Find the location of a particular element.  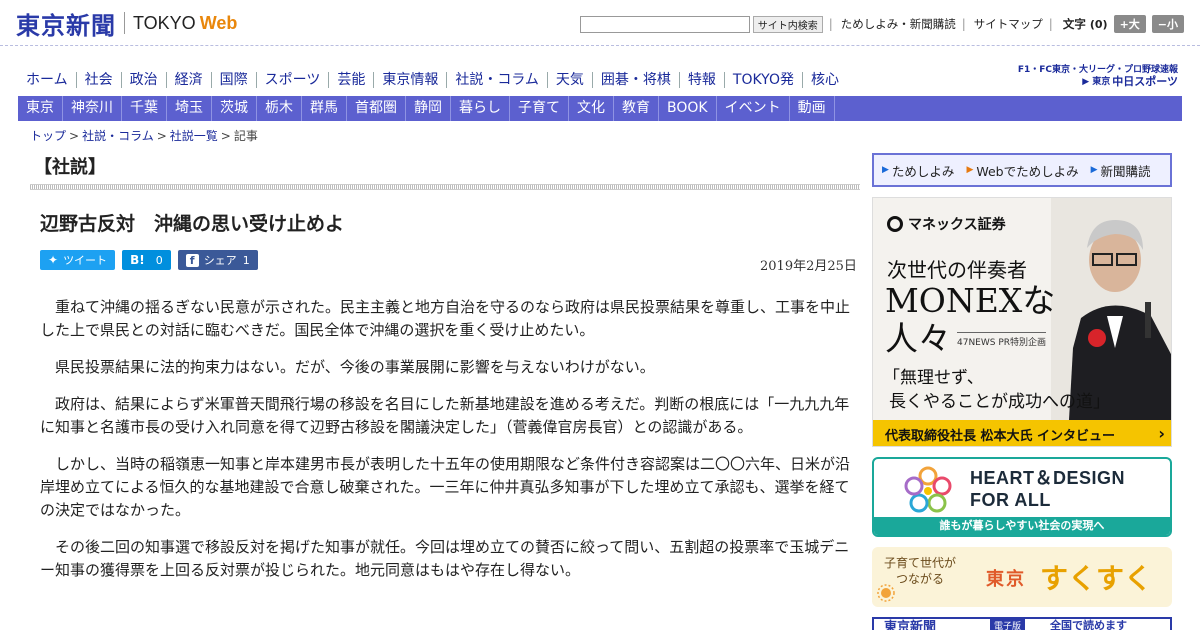

sports-brand: ▶ 東京 中日スポーツ is located at coordinates (1098, 82).